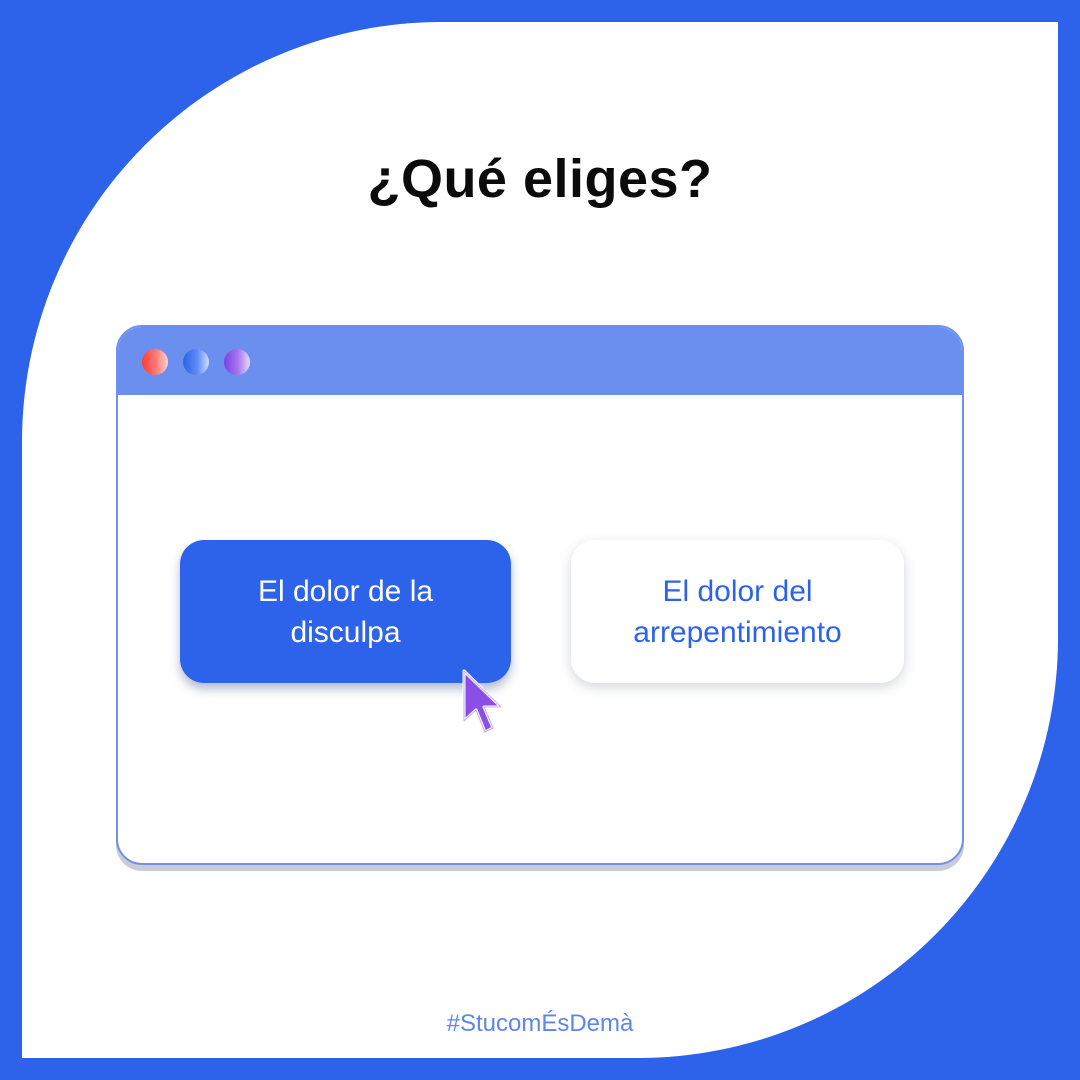  What do you see at coordinates (540, 1023) in the screenshot?
I see `hashtag-footer: #StucomÉsDemà` at bounding box center [540, 1023].